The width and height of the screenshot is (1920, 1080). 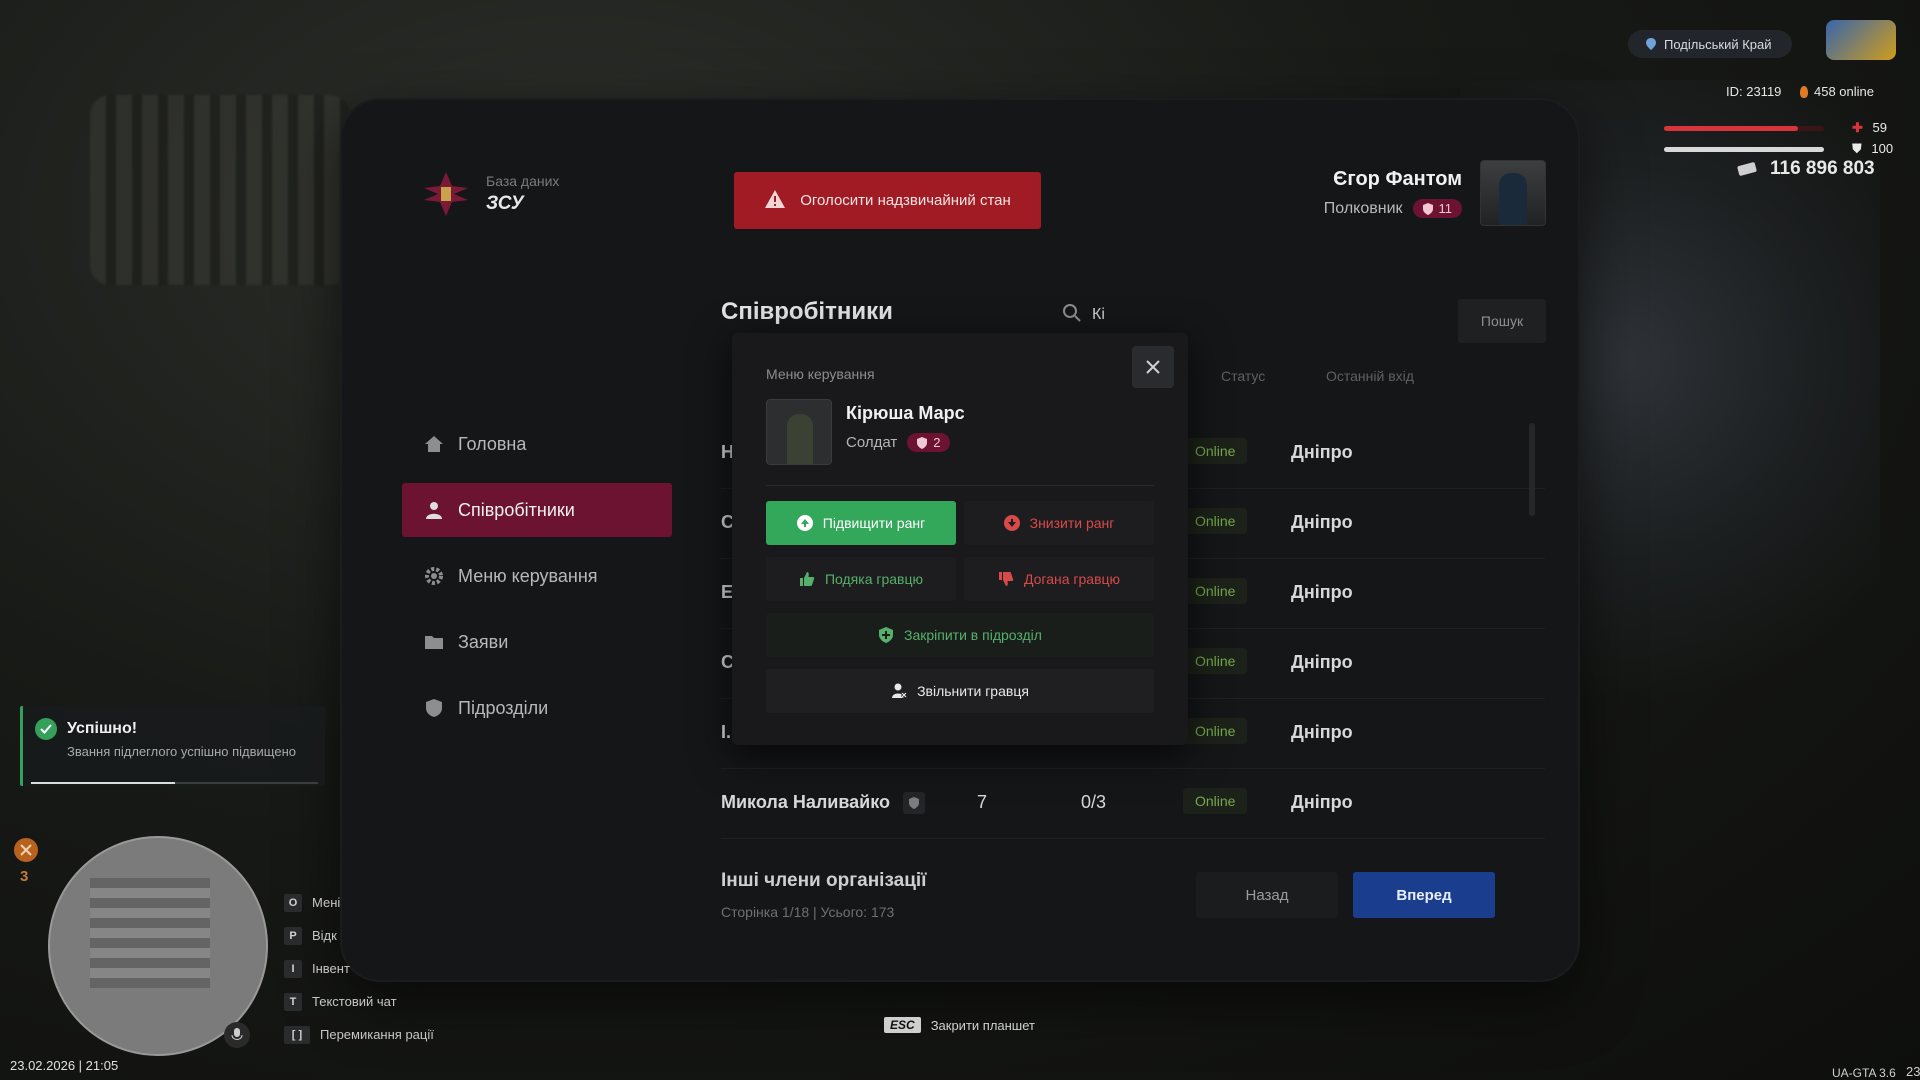 I want to click on nav-item-label: Заяви, so click(x=483, y=641).